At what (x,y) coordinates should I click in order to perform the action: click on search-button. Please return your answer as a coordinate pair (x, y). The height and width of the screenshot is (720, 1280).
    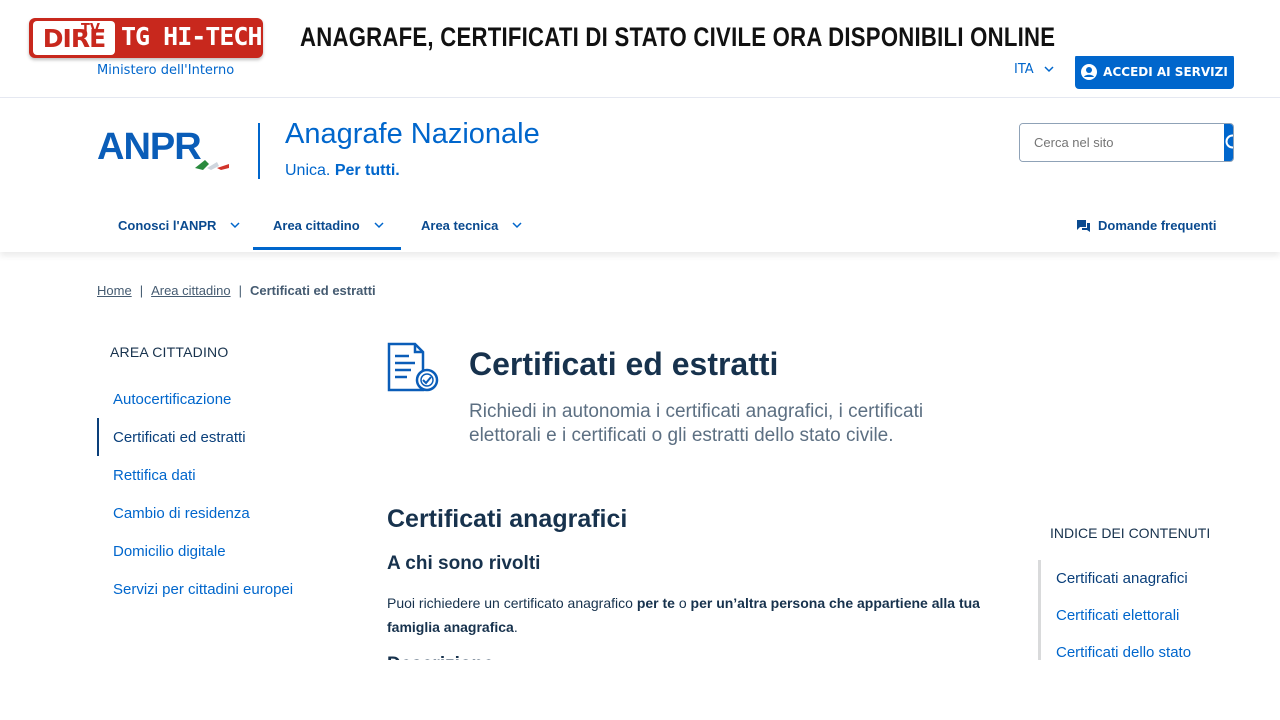
    Looking at the image, I should click on (1228, 142).